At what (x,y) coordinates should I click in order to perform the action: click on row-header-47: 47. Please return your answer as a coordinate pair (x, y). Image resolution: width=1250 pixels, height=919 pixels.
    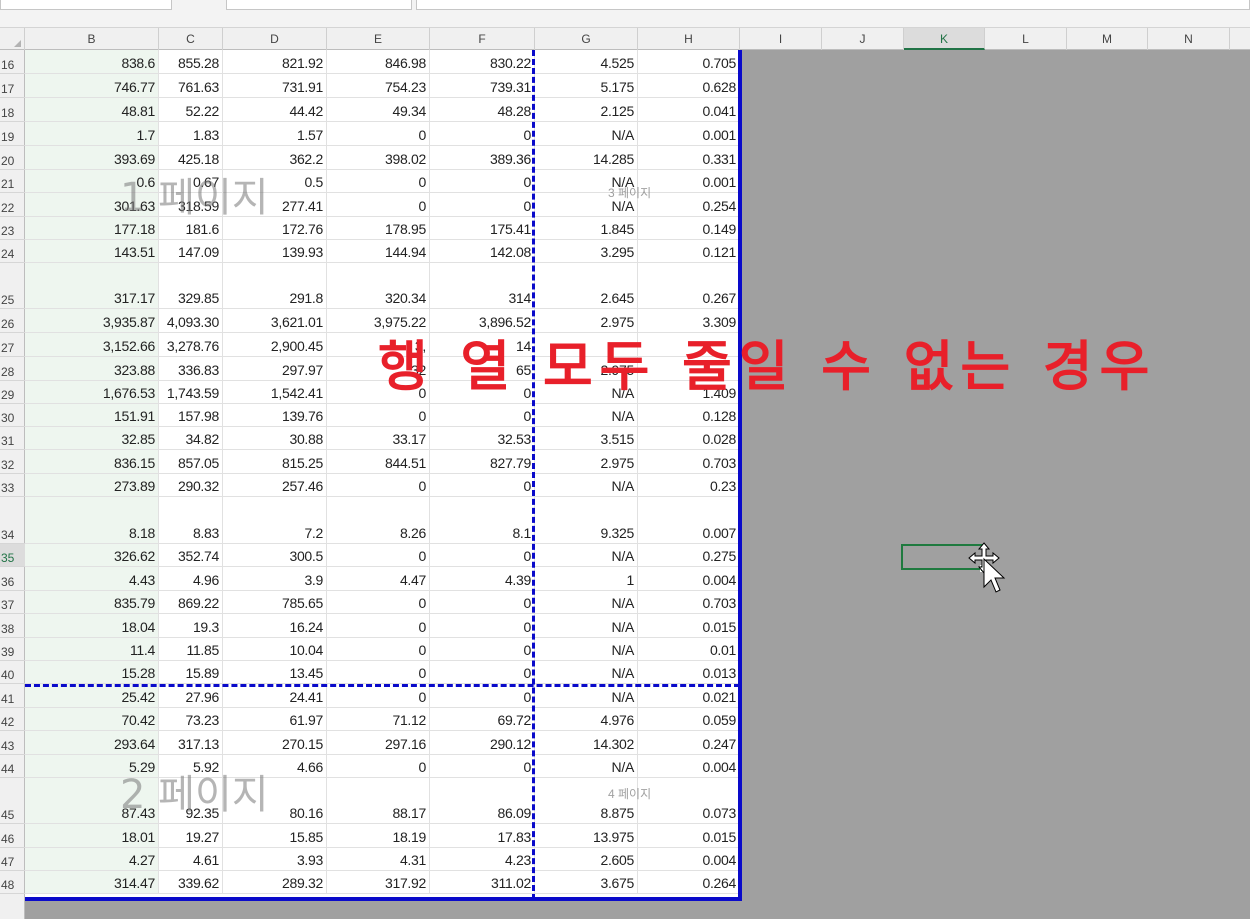
    Looking at the image, I should click on (12, 859).